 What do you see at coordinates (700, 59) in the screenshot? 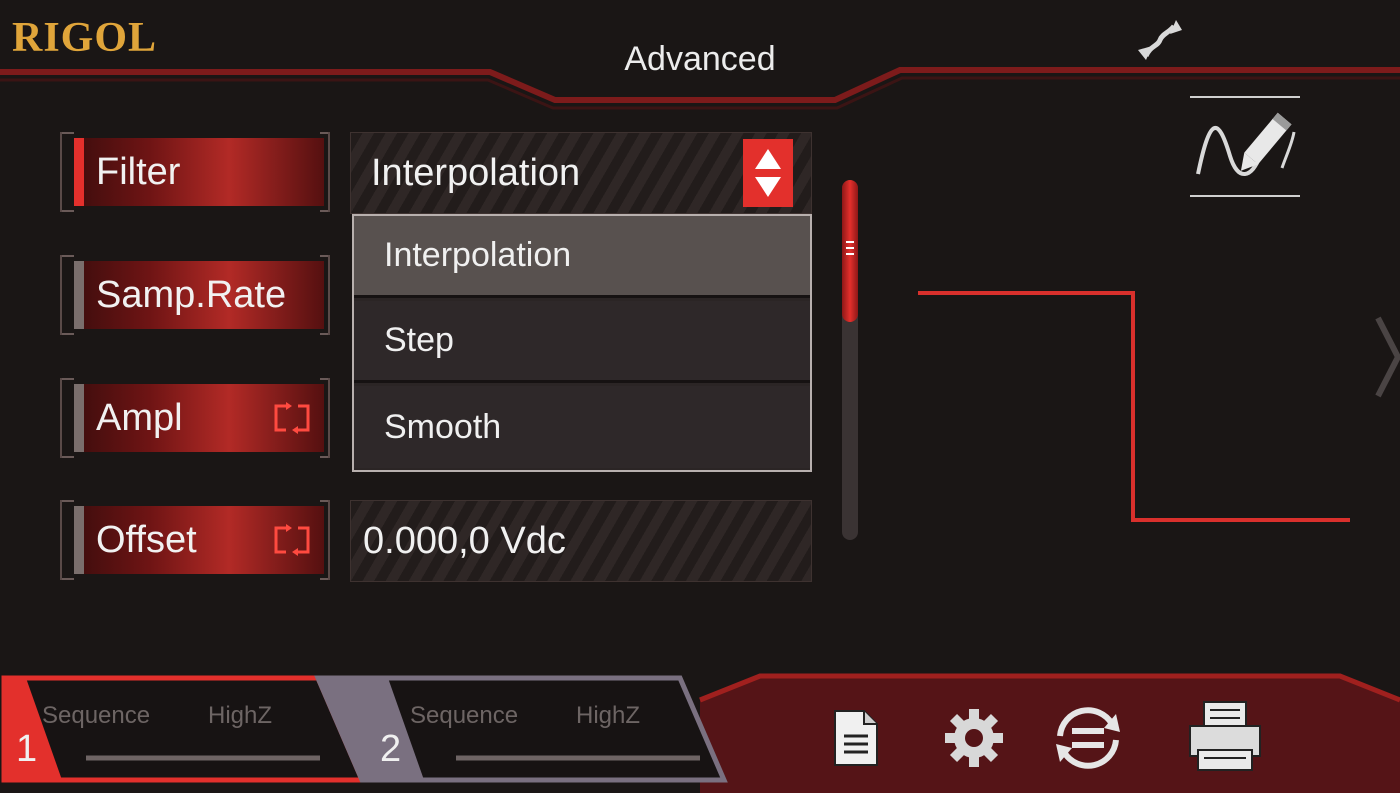
I see `page-title: Advanced` at bounding box center [700, 59].